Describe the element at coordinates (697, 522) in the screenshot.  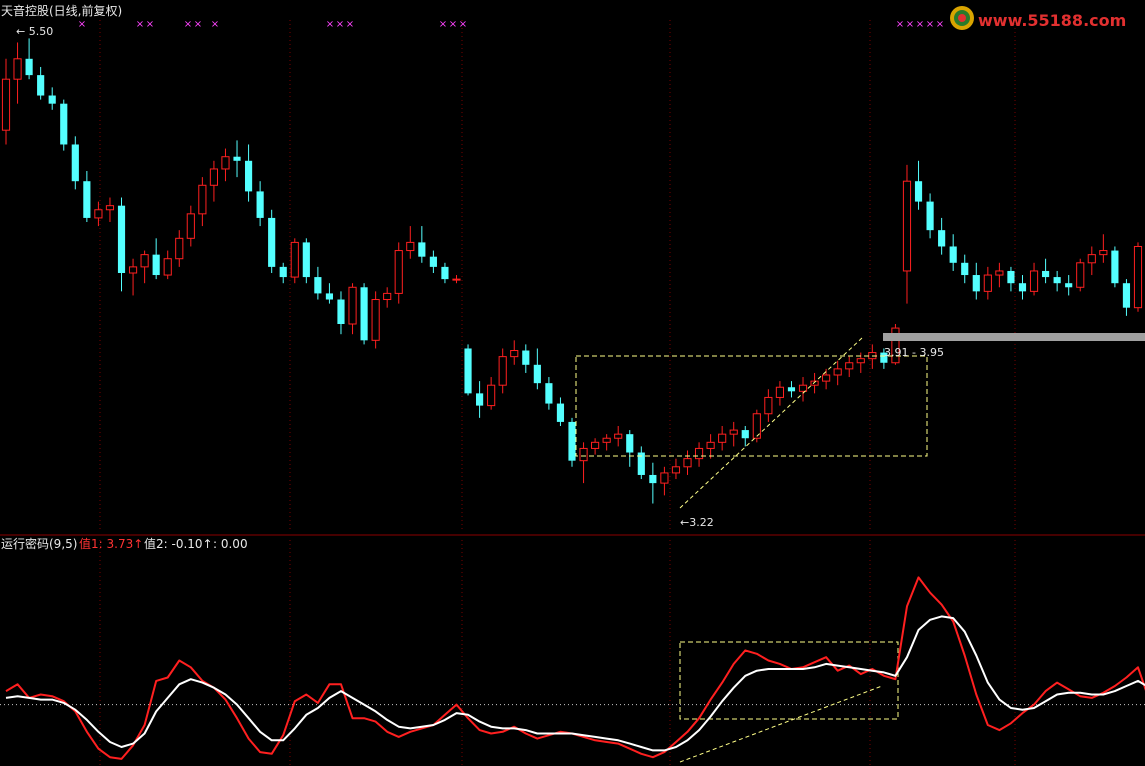
I see `low-label: ←3.22` at that location.